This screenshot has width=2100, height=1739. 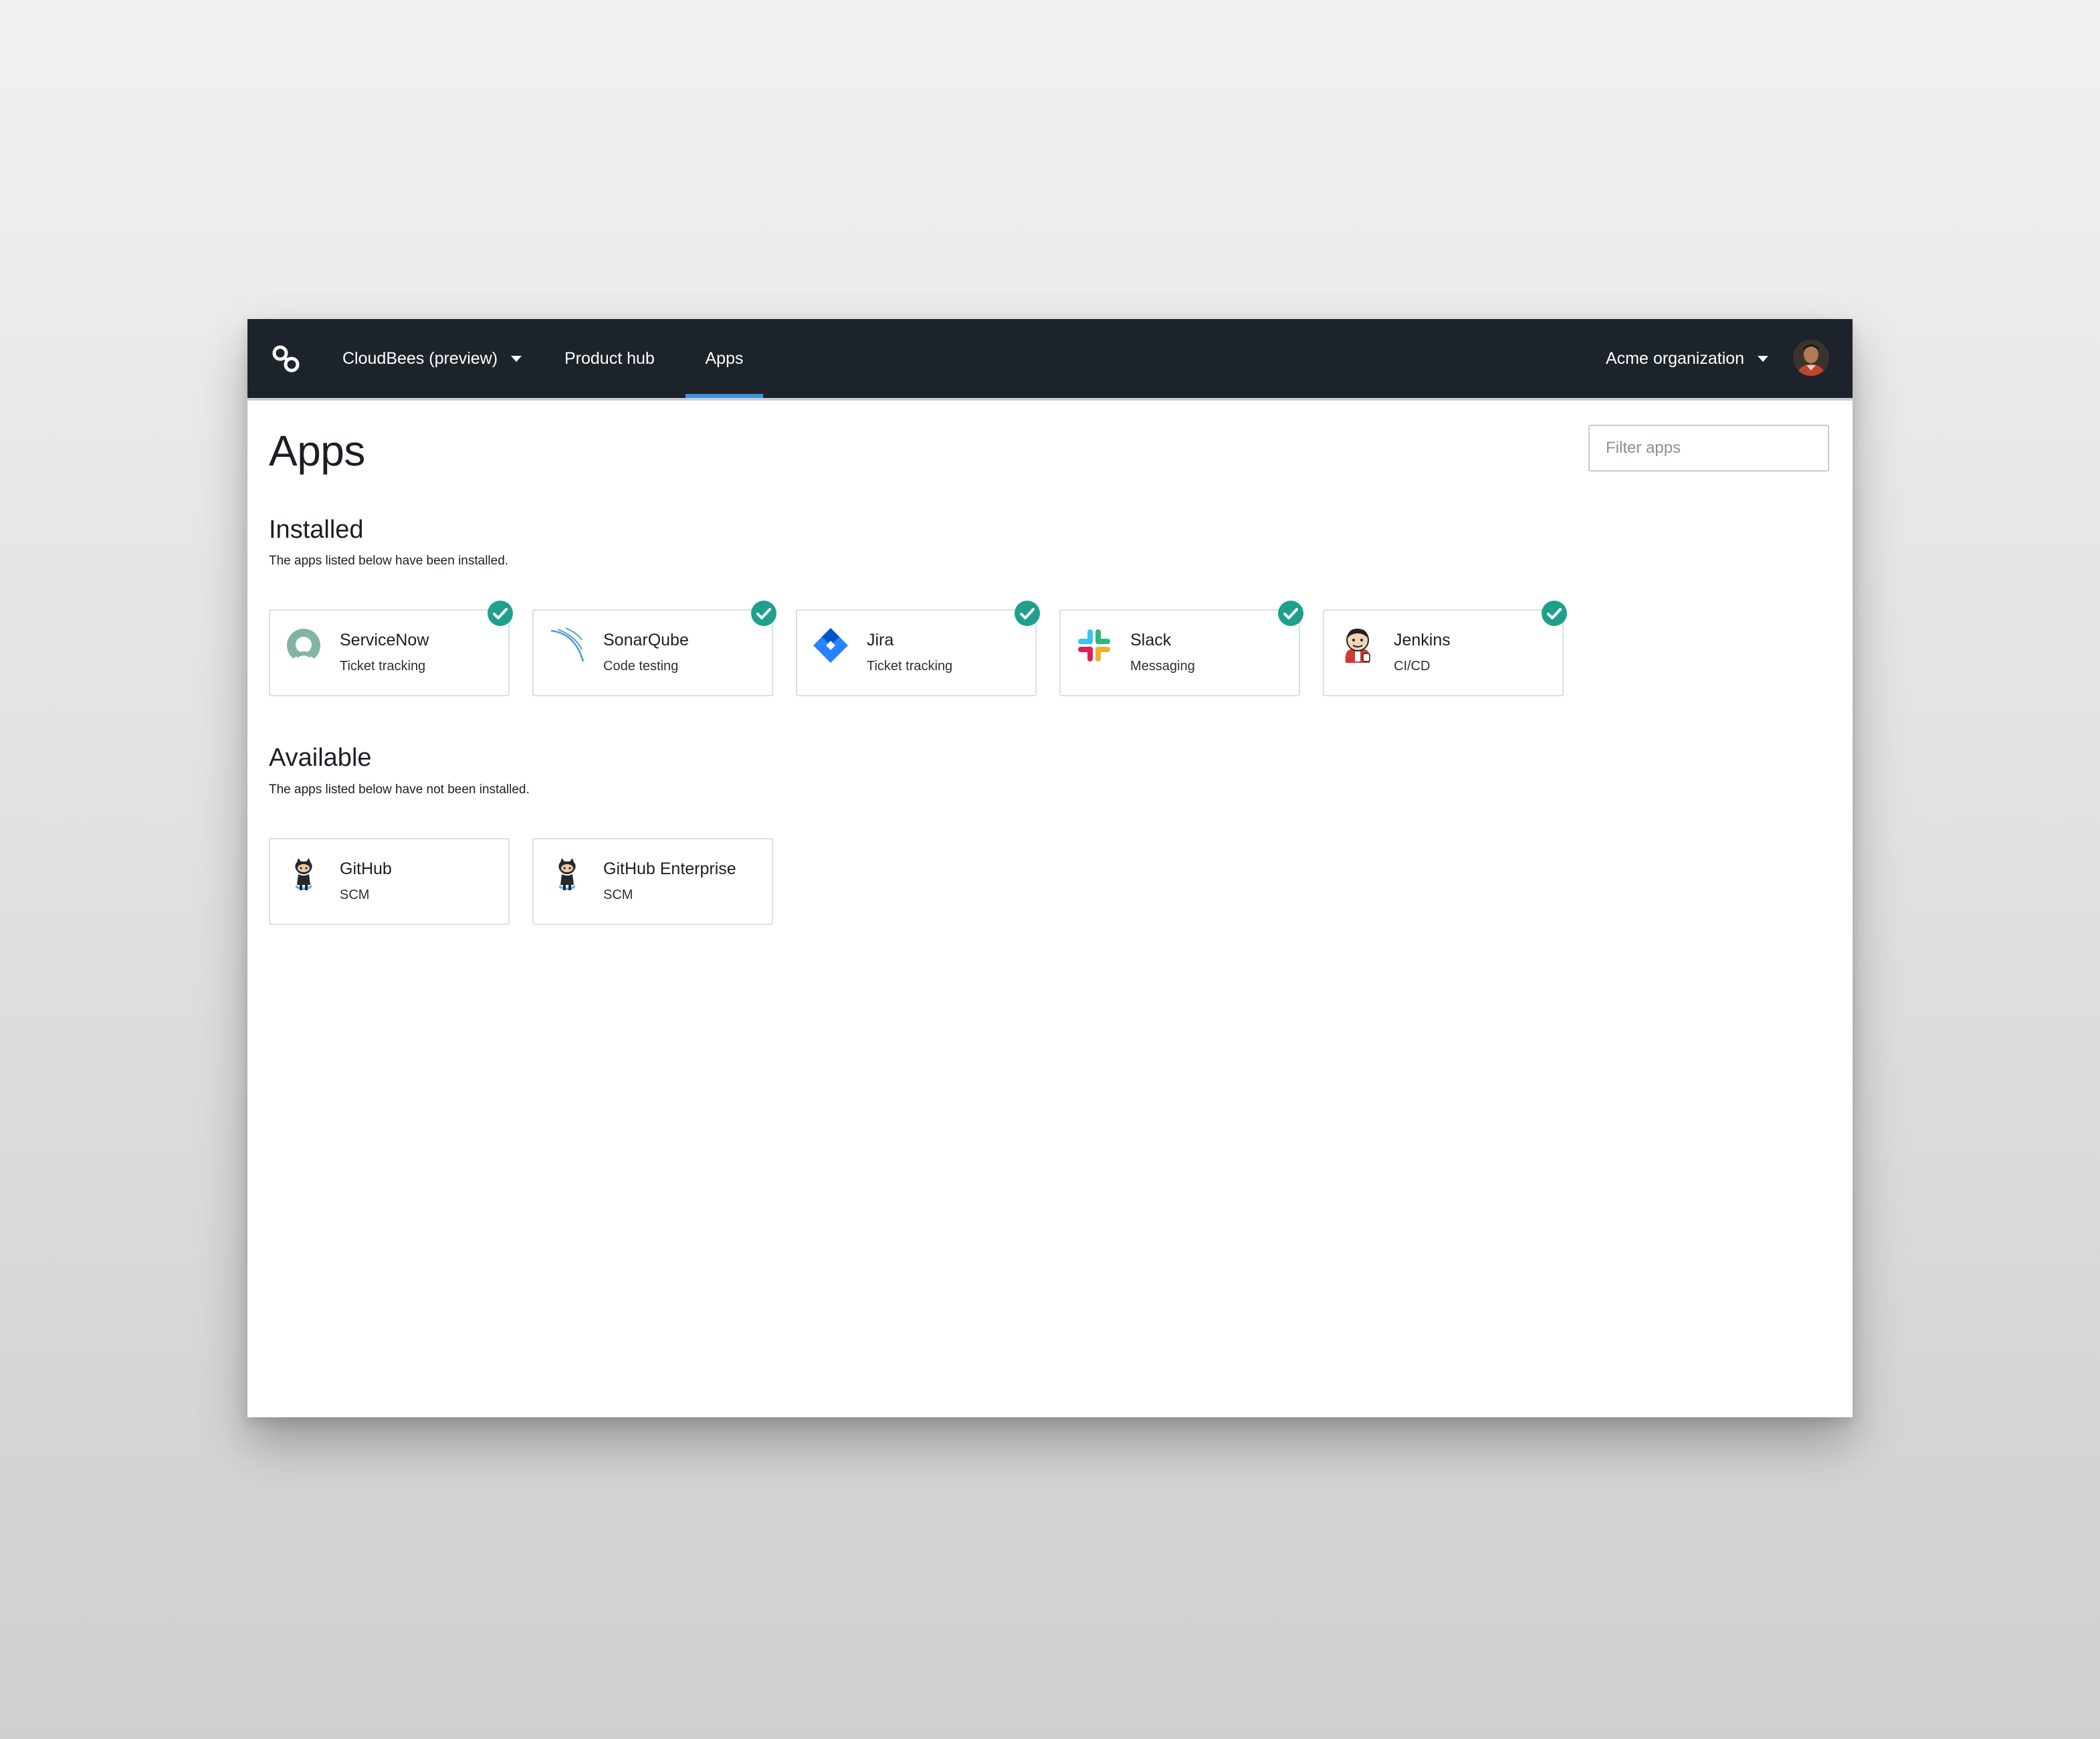 I want to click on app-name: Jenkins, so click(x=1422, y=640).